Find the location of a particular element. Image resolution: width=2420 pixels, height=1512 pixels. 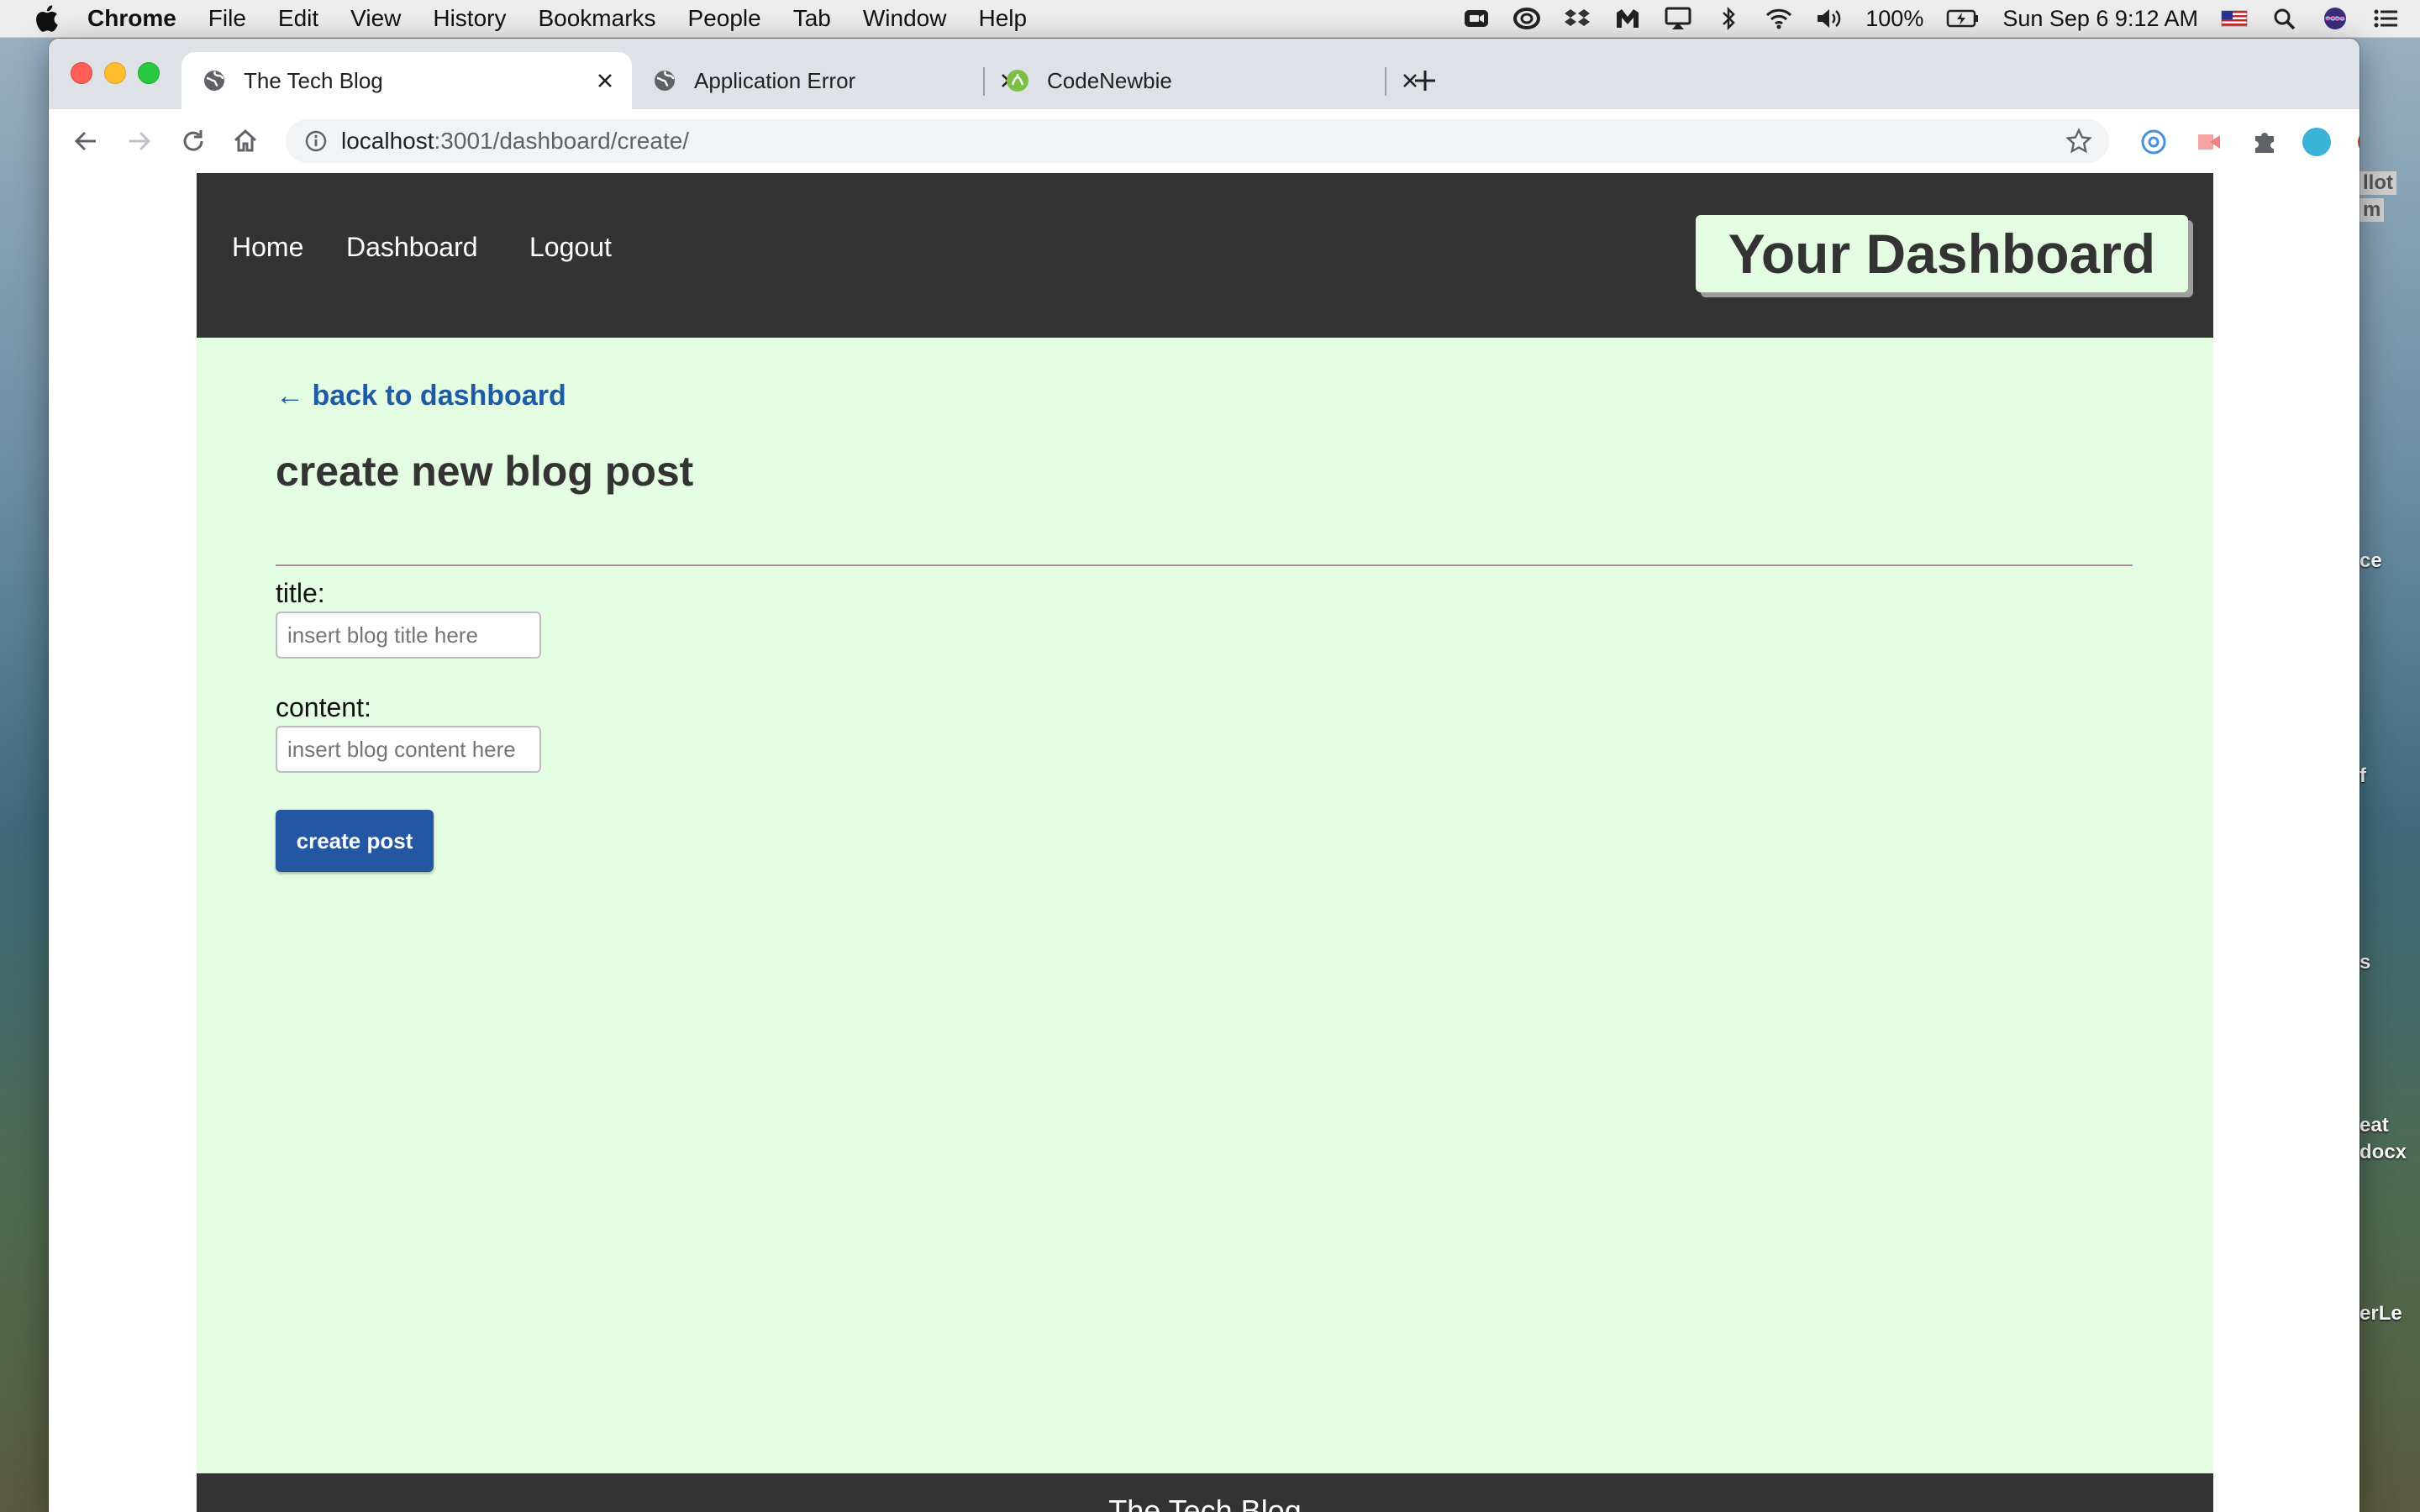

menu-window: Window is located at coordinates (905, 18).